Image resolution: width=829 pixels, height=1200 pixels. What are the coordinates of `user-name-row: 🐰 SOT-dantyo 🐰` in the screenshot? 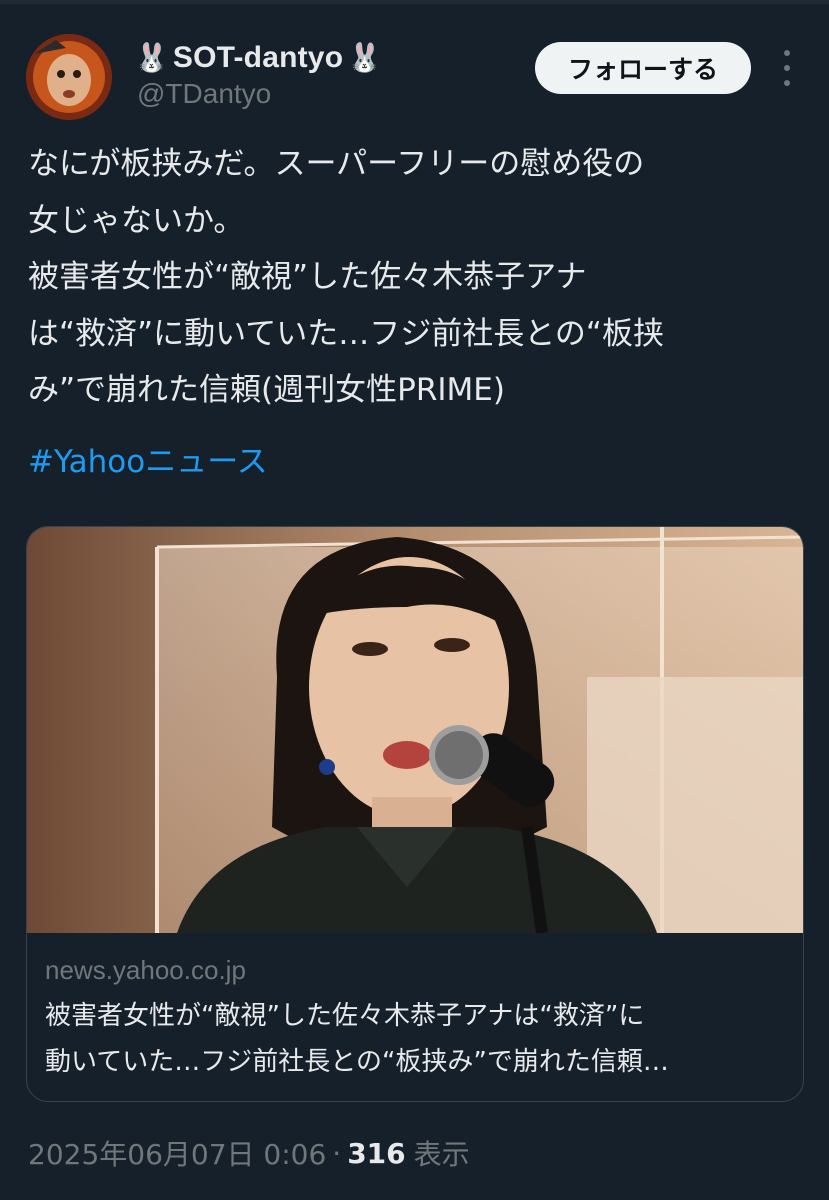 It's located at (258, 58).